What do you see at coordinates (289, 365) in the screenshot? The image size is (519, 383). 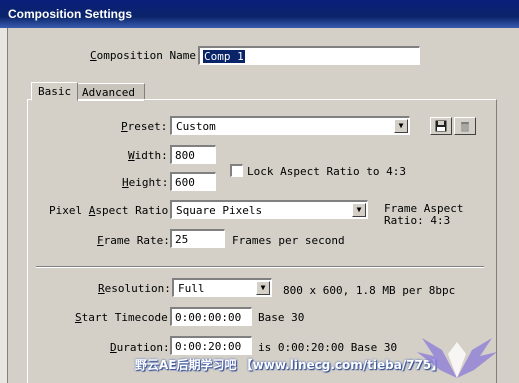 I see `watermark-text: 野云AE后期学习吧 【www.linecg.com/tieba/775】` at bounding box center [289, 365].